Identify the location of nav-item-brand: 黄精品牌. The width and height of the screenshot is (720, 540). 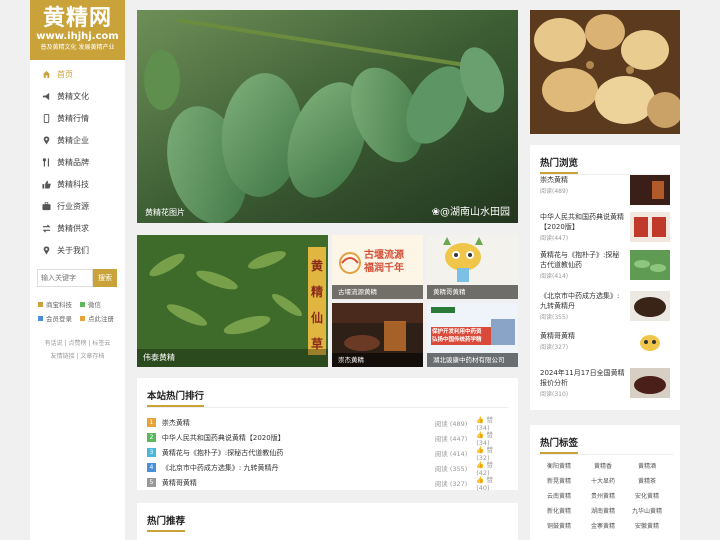
(77, 162).